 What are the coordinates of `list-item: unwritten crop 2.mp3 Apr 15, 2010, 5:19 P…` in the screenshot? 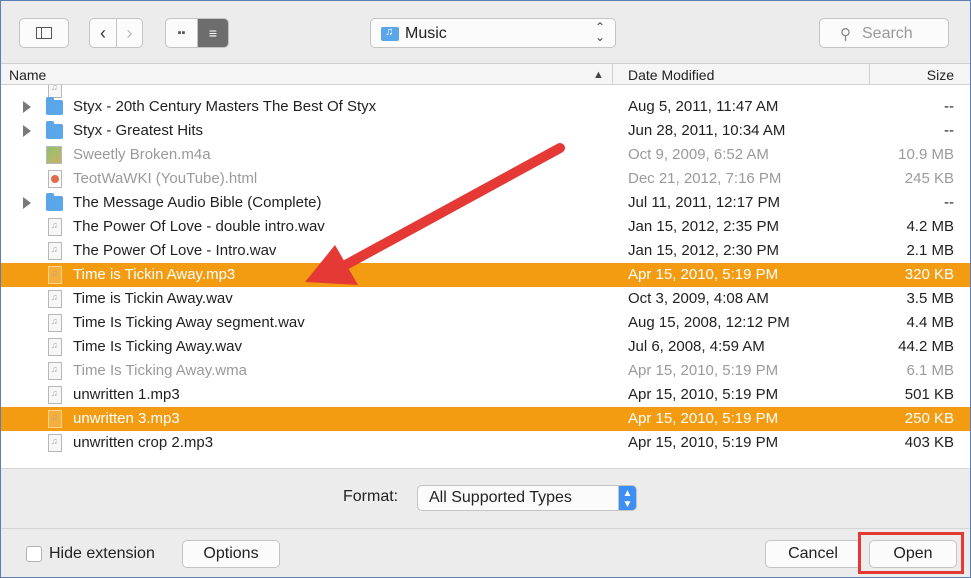 It's located at (485, 443).